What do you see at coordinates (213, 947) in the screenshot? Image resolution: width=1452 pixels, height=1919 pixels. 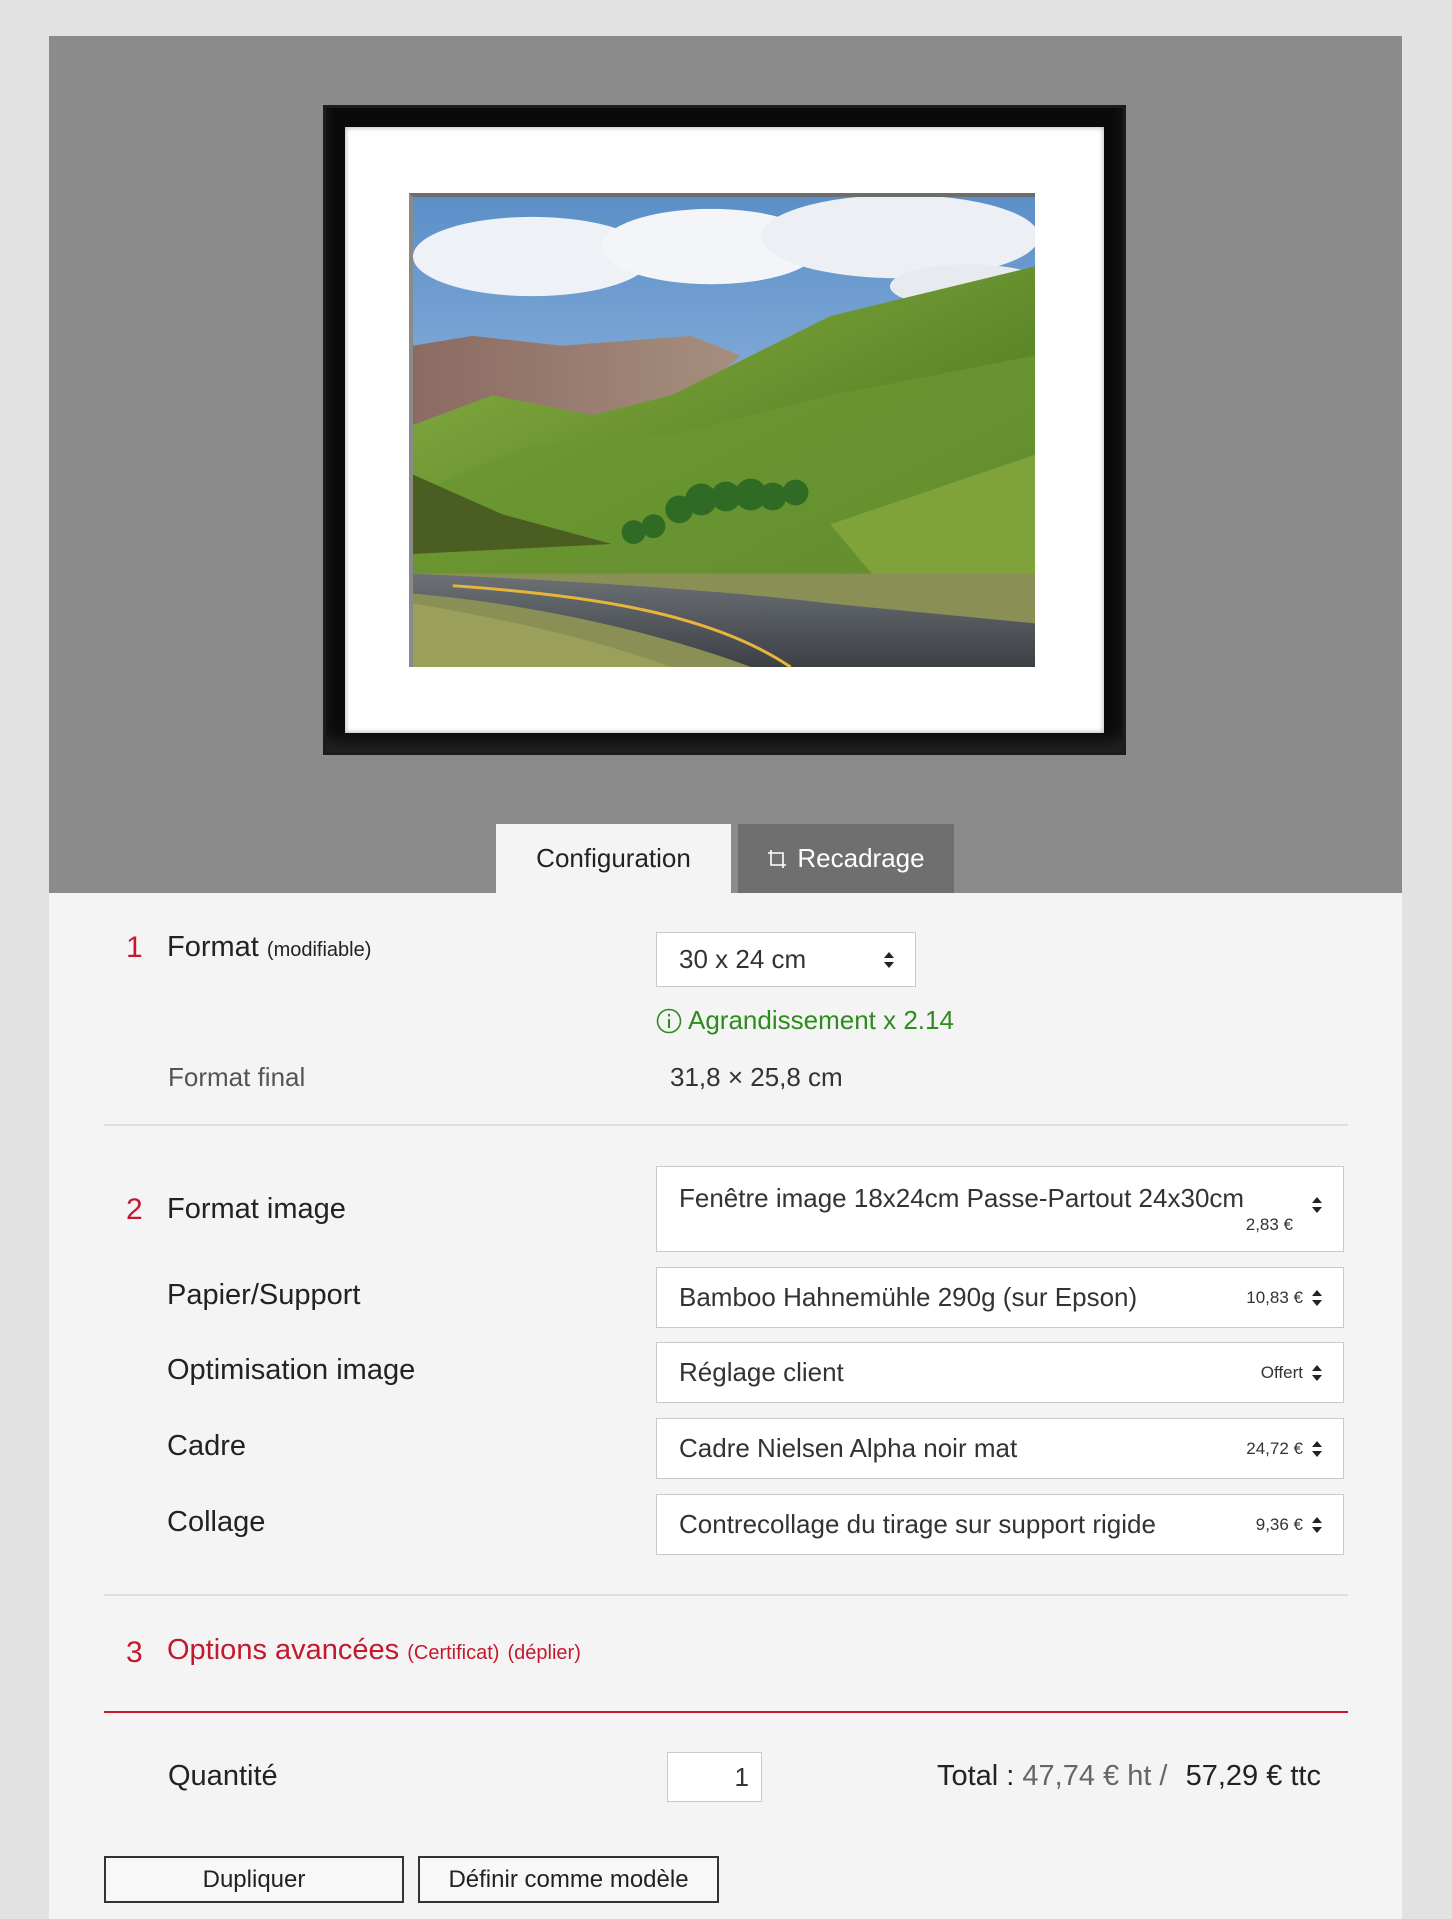 I see `format-title: Format` at bounding box center [213, 947].